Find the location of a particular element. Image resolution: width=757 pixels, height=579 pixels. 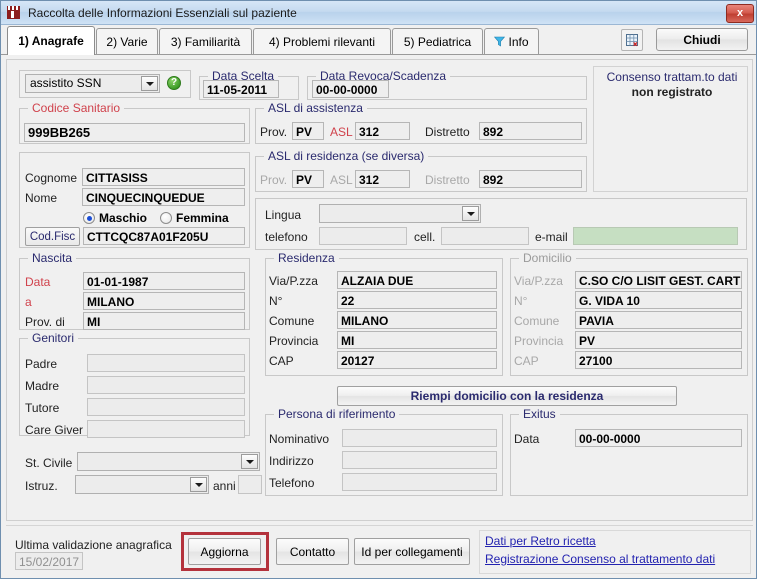

chiudi-button: Chiudi is located at coordinates (702, 39).